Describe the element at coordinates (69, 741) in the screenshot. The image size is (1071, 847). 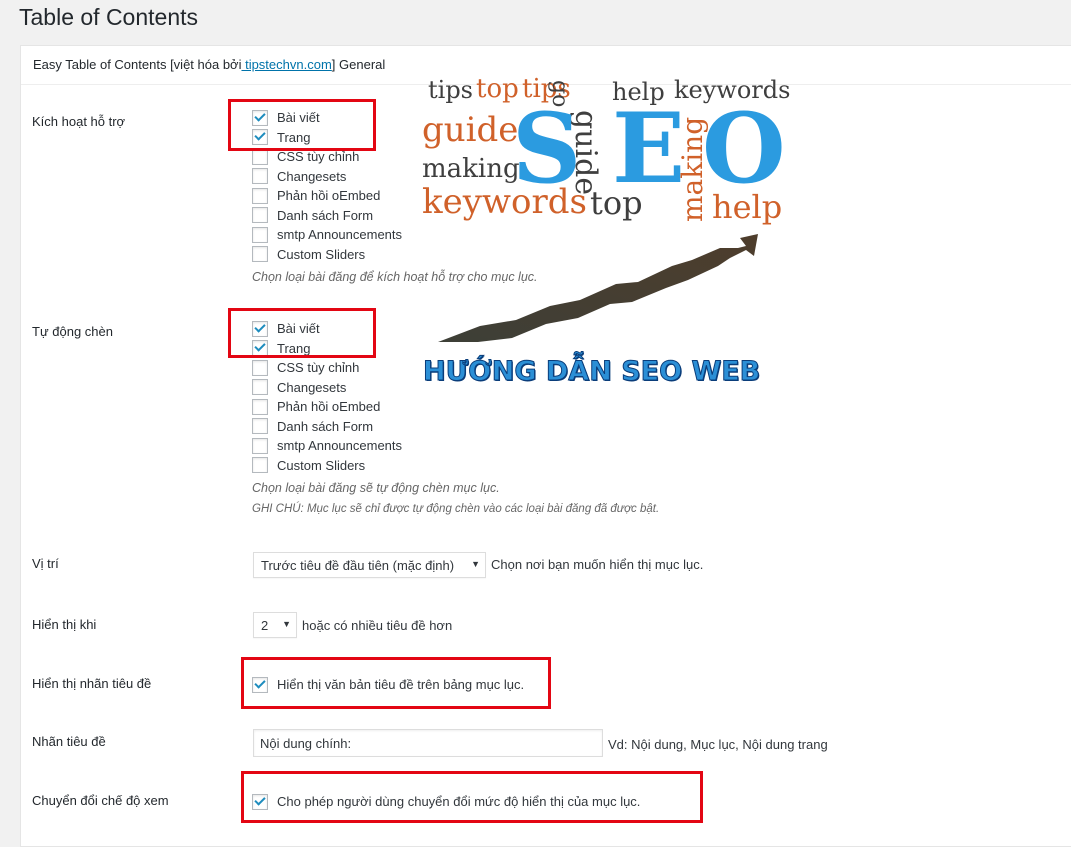
I see `header-label-label: Nhãn tiêu đề` at that location.